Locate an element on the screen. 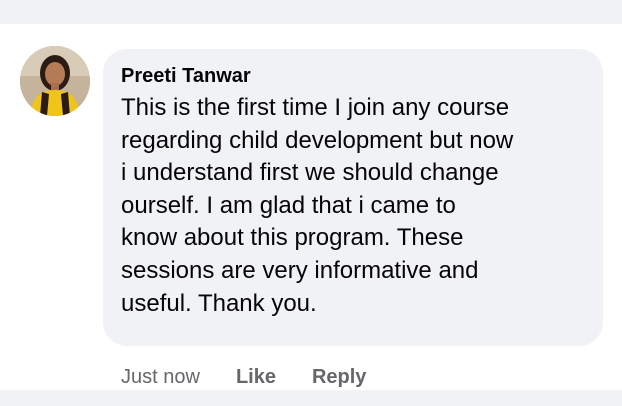 This screenshot has height=406, width=622. profile-photo-icon is located at coordinates (55, 81).